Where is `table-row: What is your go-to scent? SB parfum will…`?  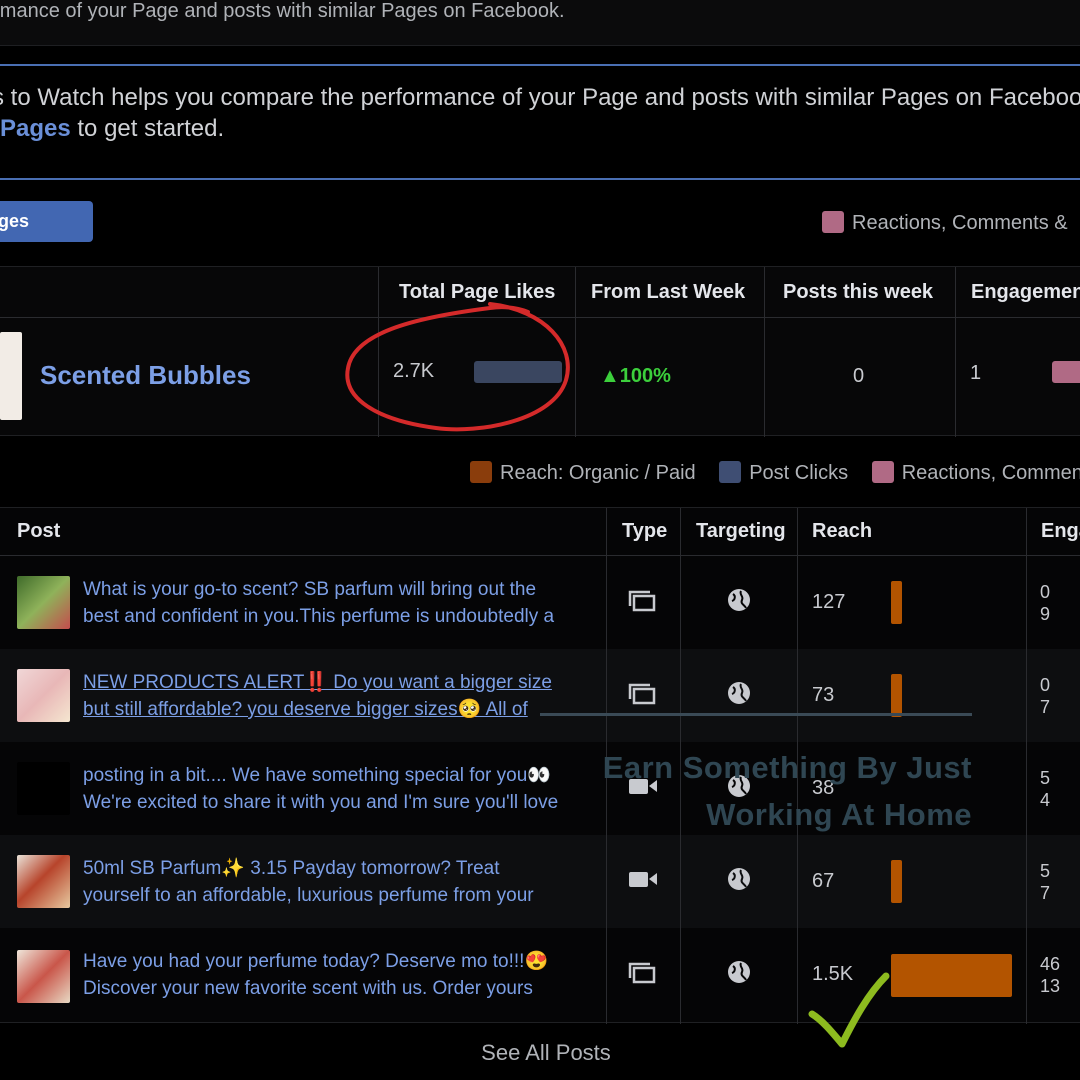 table-row: What is your go-to scent? SB parfum will… is located at coordinates (540, 602).